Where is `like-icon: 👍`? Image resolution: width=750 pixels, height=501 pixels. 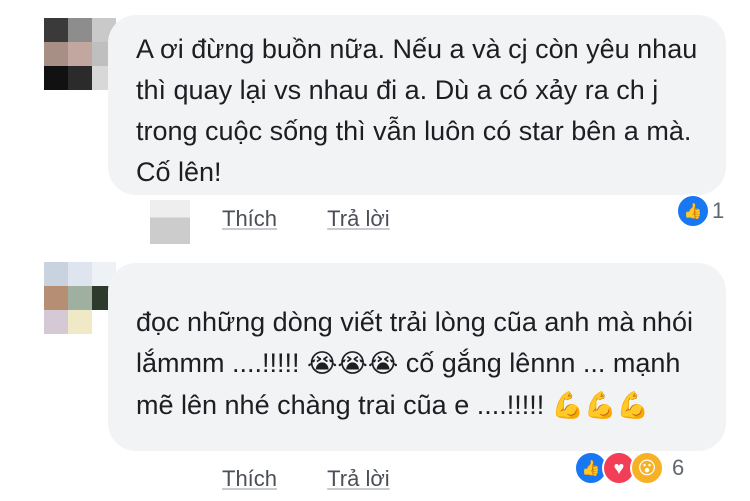
like-icon: 👍 is located at coordinates (693, 211).